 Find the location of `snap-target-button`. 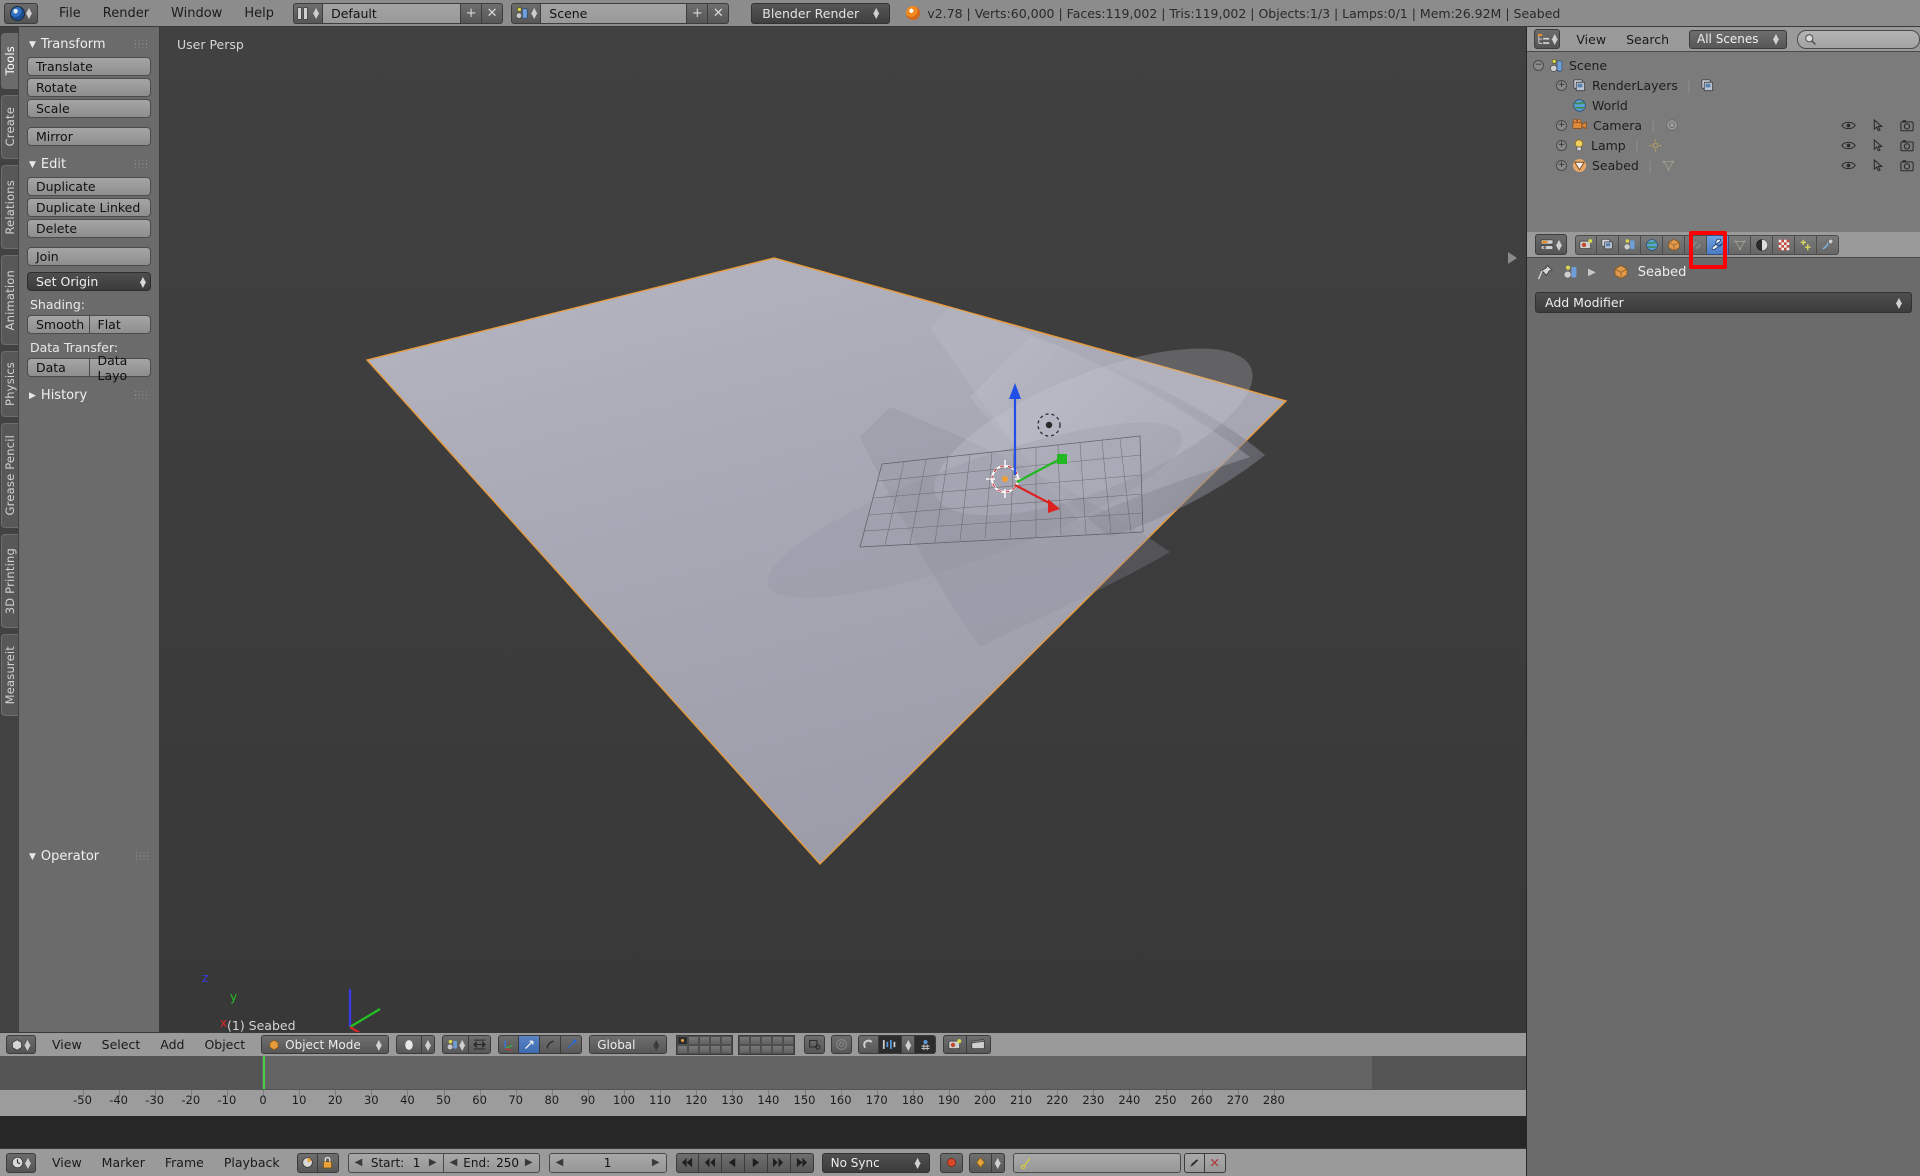

snap-target-button is located at coordinates (891, 1044).